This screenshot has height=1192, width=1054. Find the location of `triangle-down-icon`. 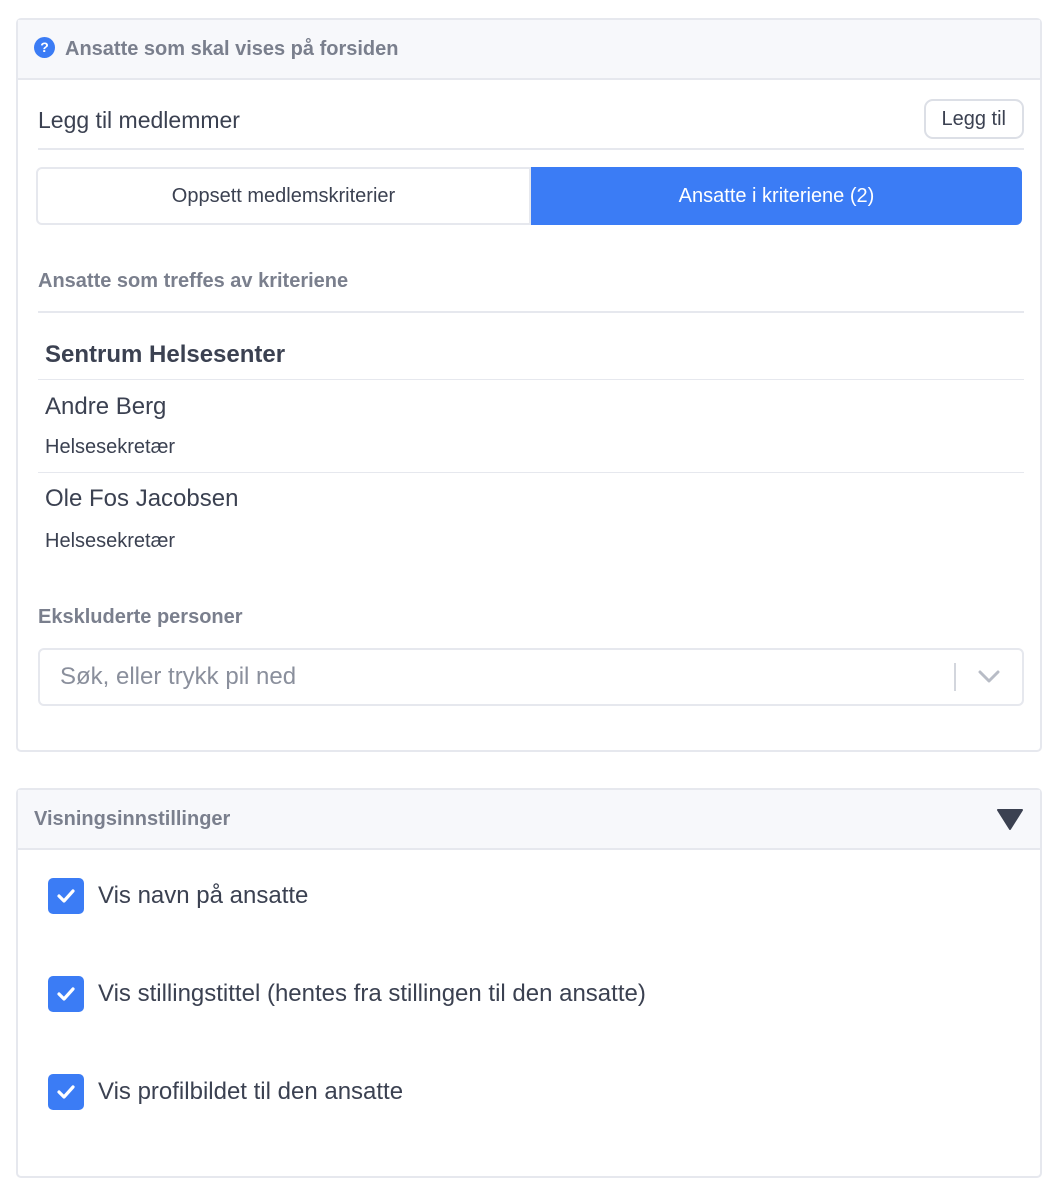

triangle-down-icon is located at coordinates (1010, 819).